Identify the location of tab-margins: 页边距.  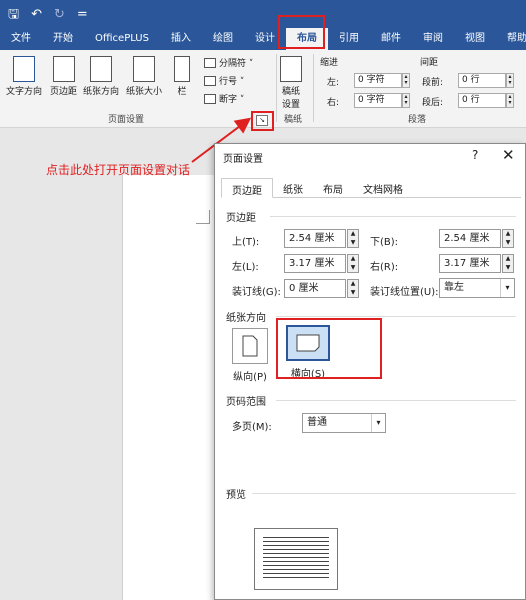
(247, 188).